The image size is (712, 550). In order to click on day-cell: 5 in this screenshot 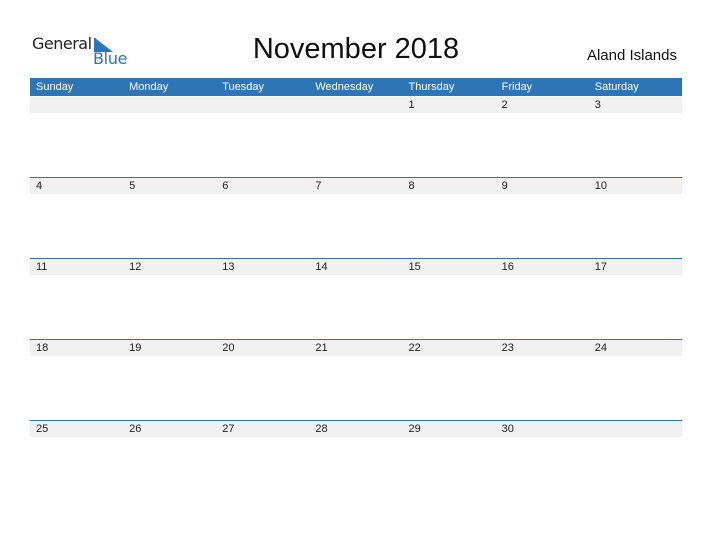, I will do `click(132, 186)`.